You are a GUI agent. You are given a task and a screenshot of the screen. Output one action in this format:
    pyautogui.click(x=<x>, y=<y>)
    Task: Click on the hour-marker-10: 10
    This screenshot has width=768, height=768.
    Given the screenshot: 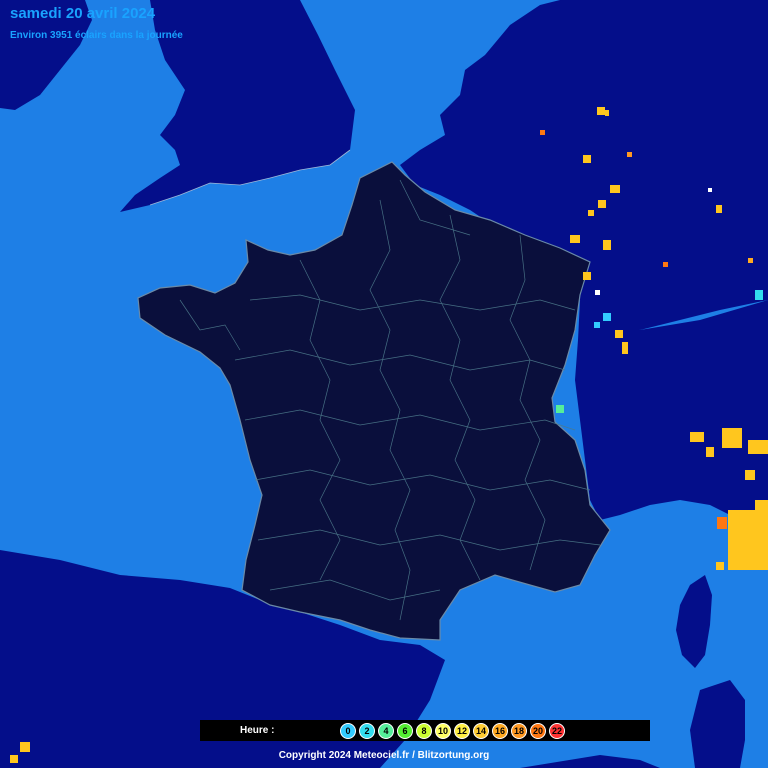 What is the action you would take?
    pyautogui.click(x=443, y=730)
    